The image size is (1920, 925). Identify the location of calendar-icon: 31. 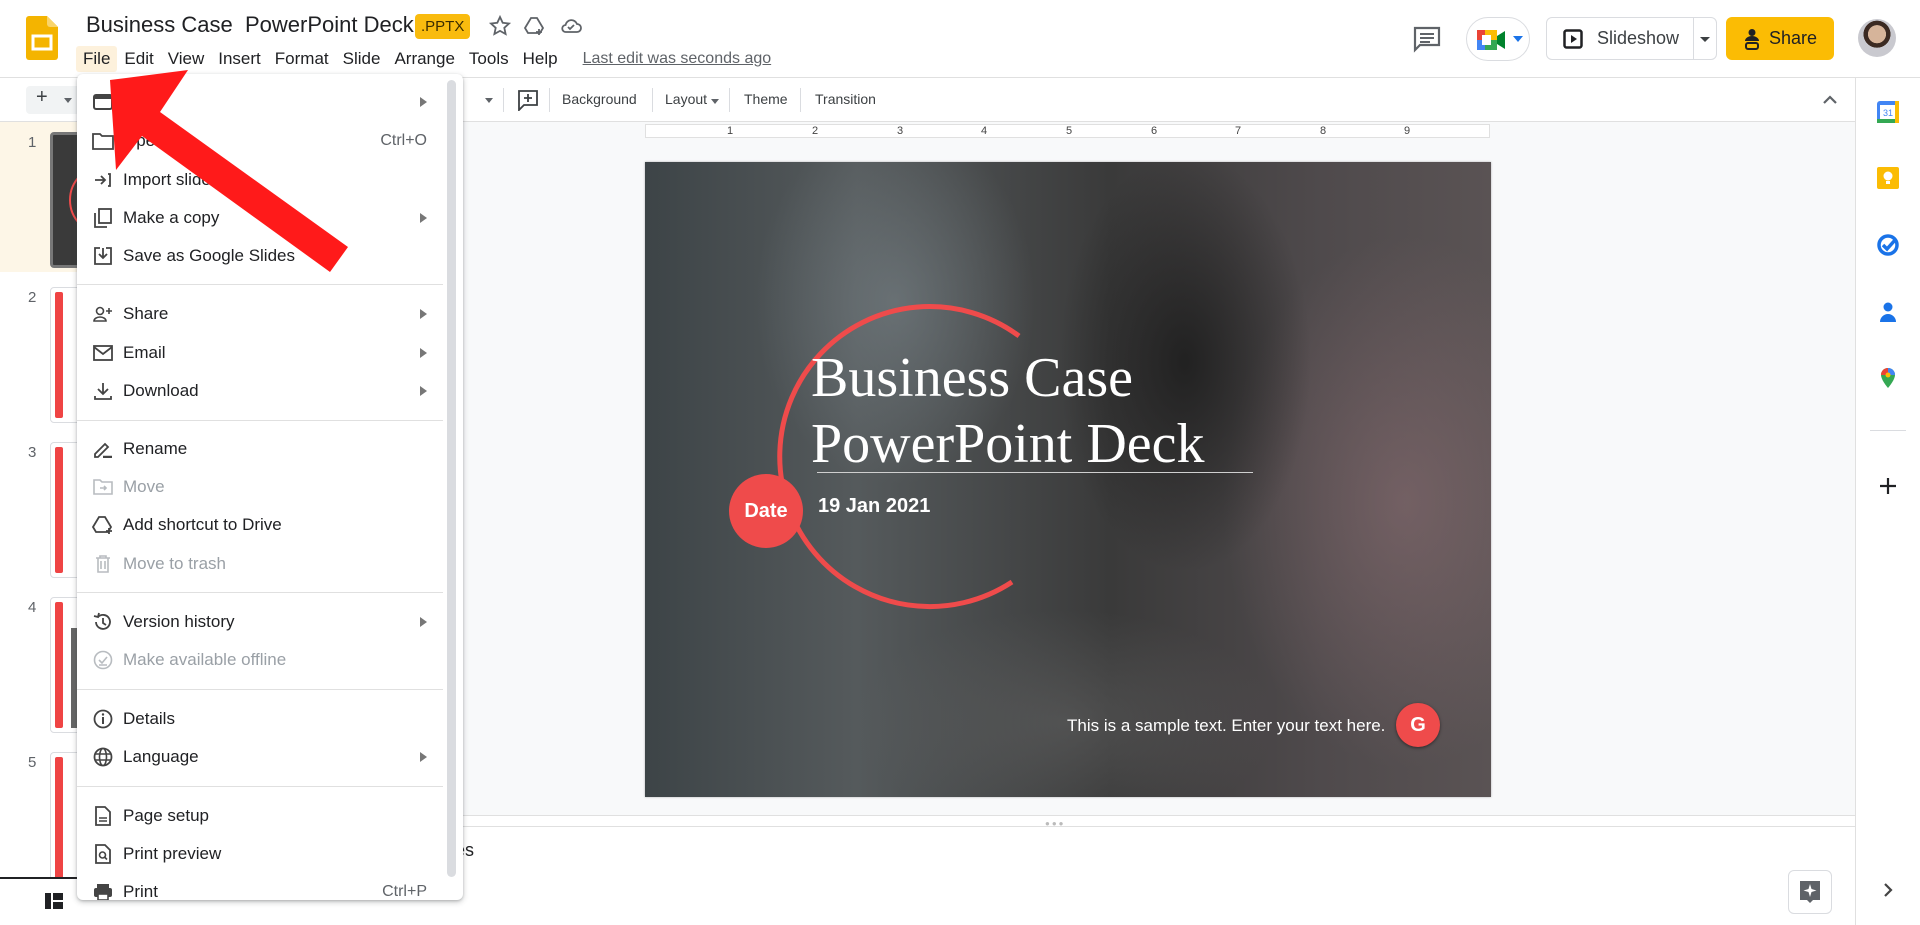
(1888, 112).